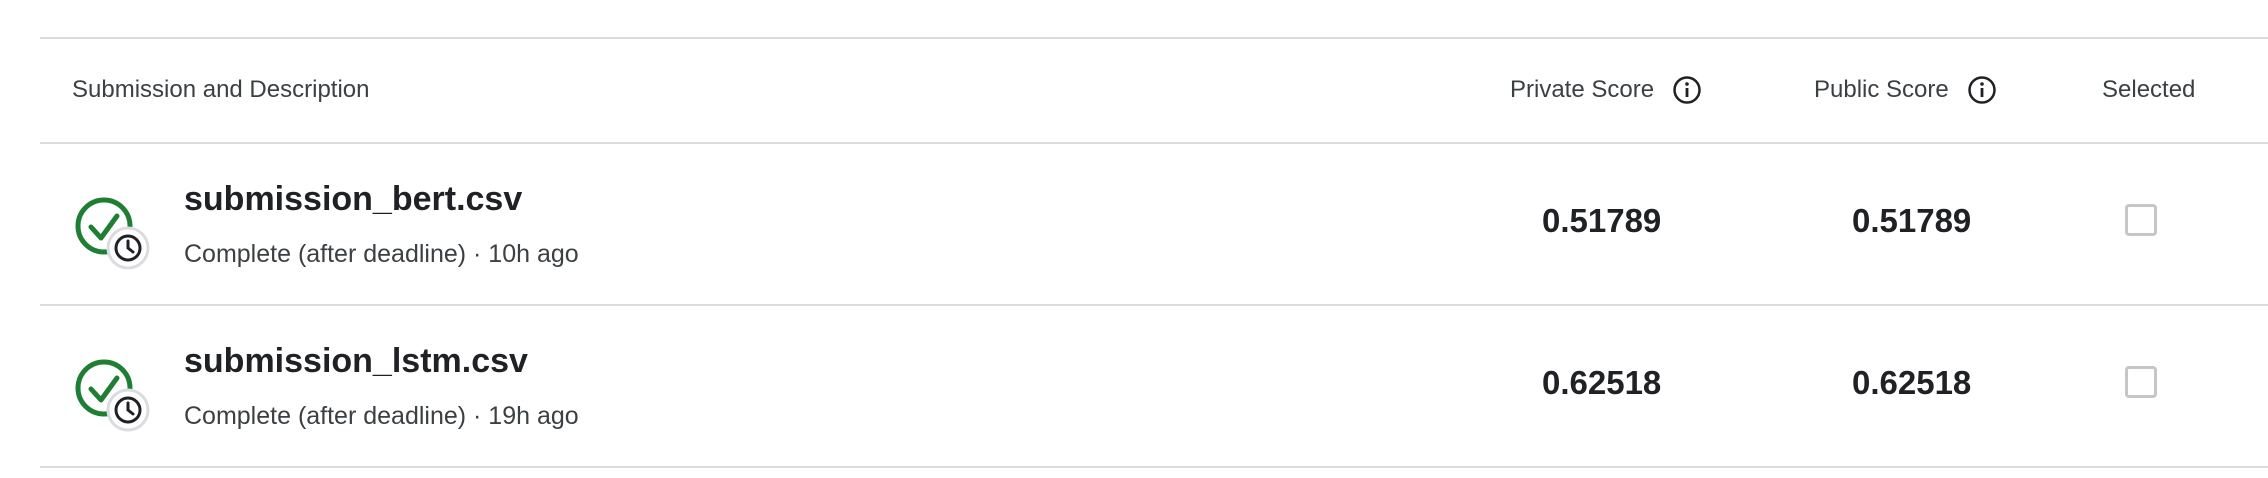 The height and width of the screenshot is (478, 2268). Describe the element at coordinates (1912, 220) in the screenshot. I see `public-score-value: 0.51789` at that location.